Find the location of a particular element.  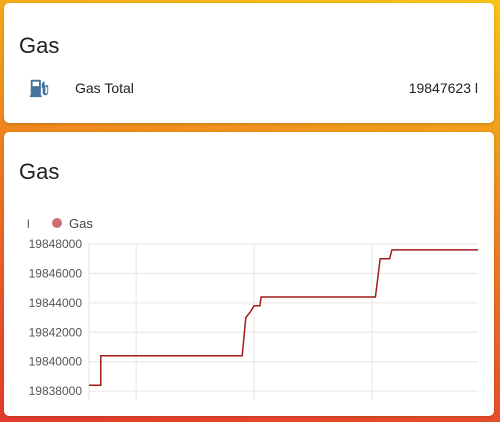

entity-name: Gas Total is located at coordinates (104, 88).